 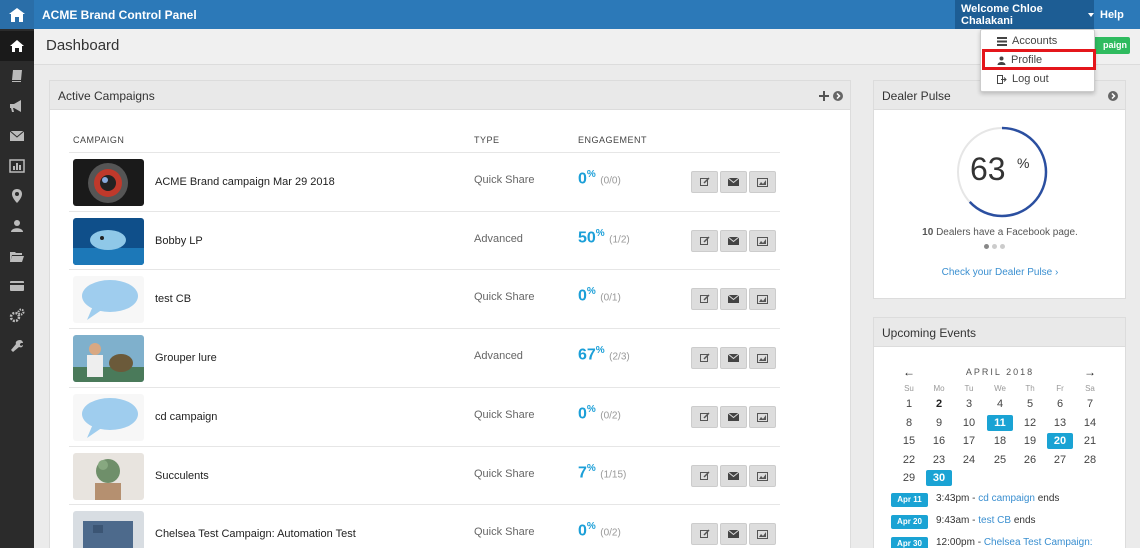 I want to click on calendar-dow-label: Mo, so click(x=939, y=388).